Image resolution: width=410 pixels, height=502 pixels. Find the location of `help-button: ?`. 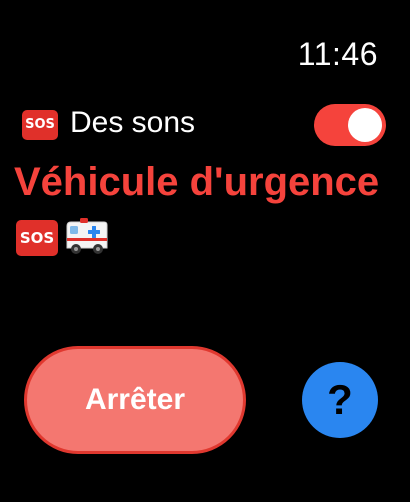

help-button: ? is located at coordinates (340, 400).